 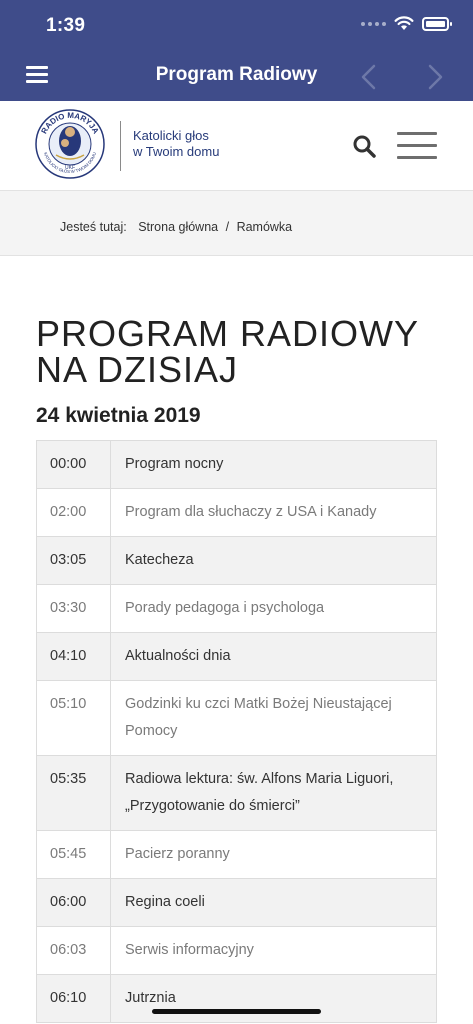 I want to click on schedule-time: 06:10, so click(x=74, y=998).